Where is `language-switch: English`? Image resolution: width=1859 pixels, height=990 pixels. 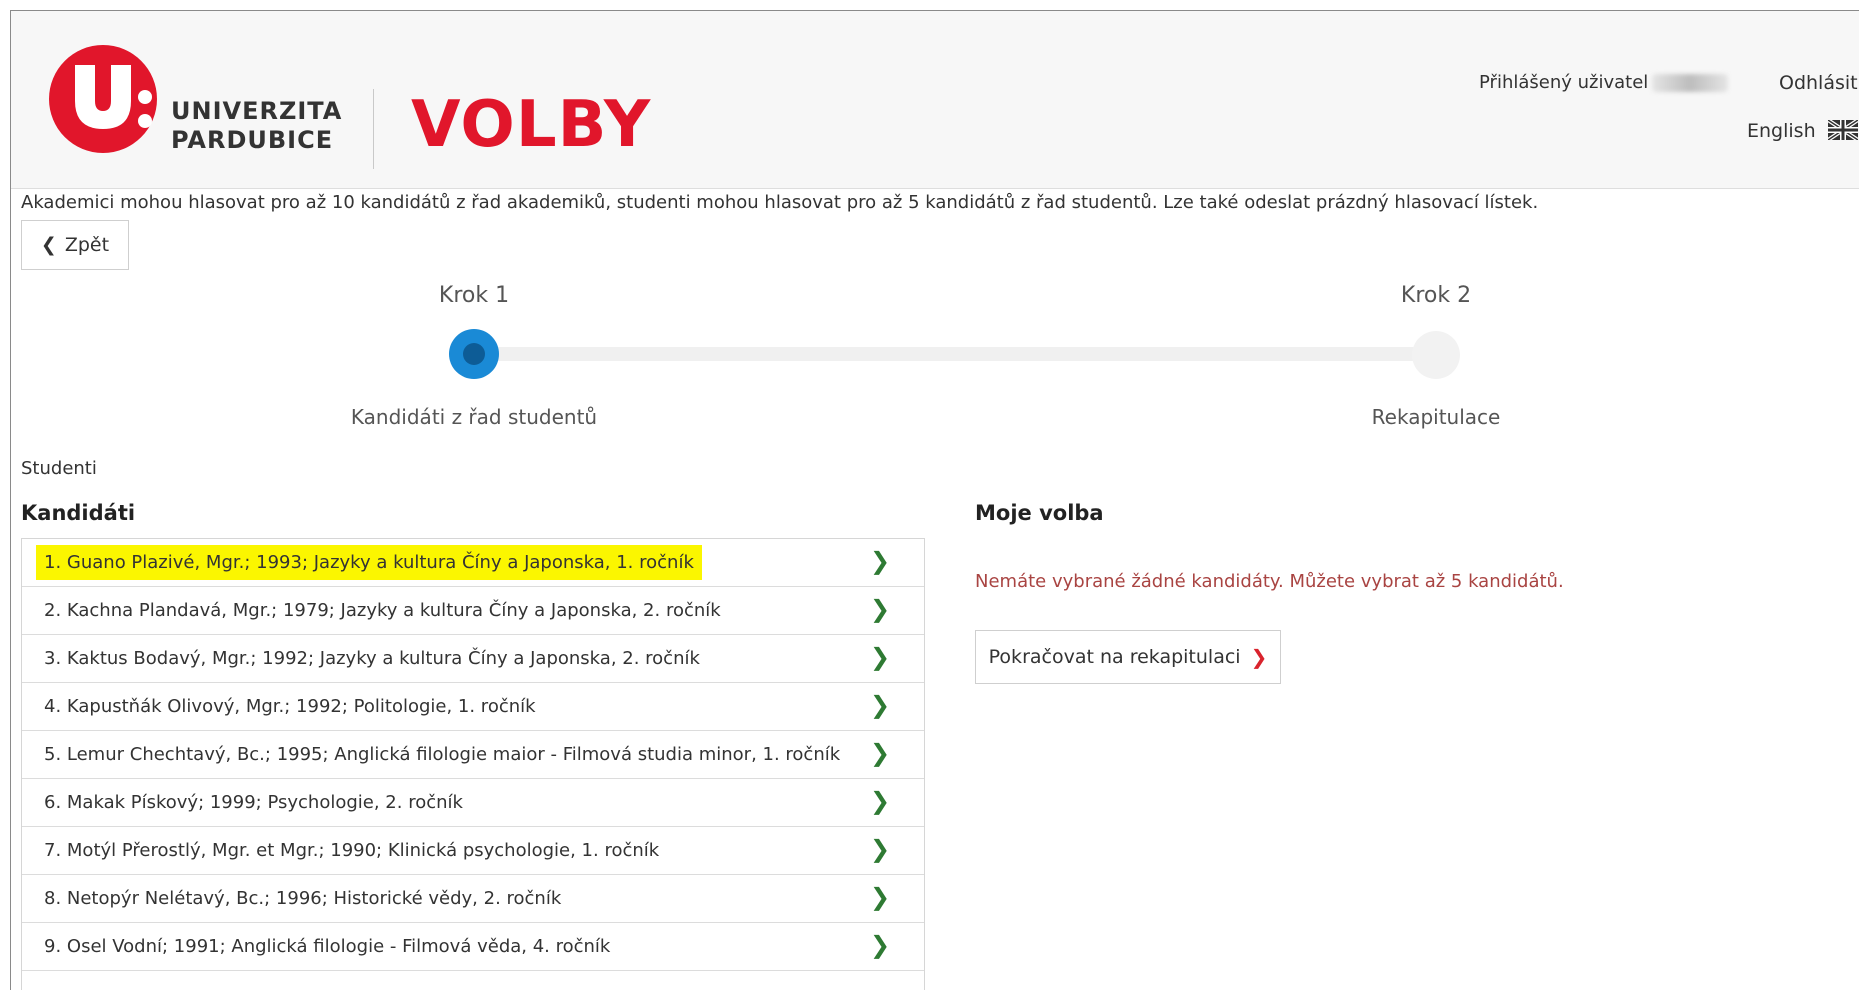
language-switch: English is located at coordinates (1802, 131).